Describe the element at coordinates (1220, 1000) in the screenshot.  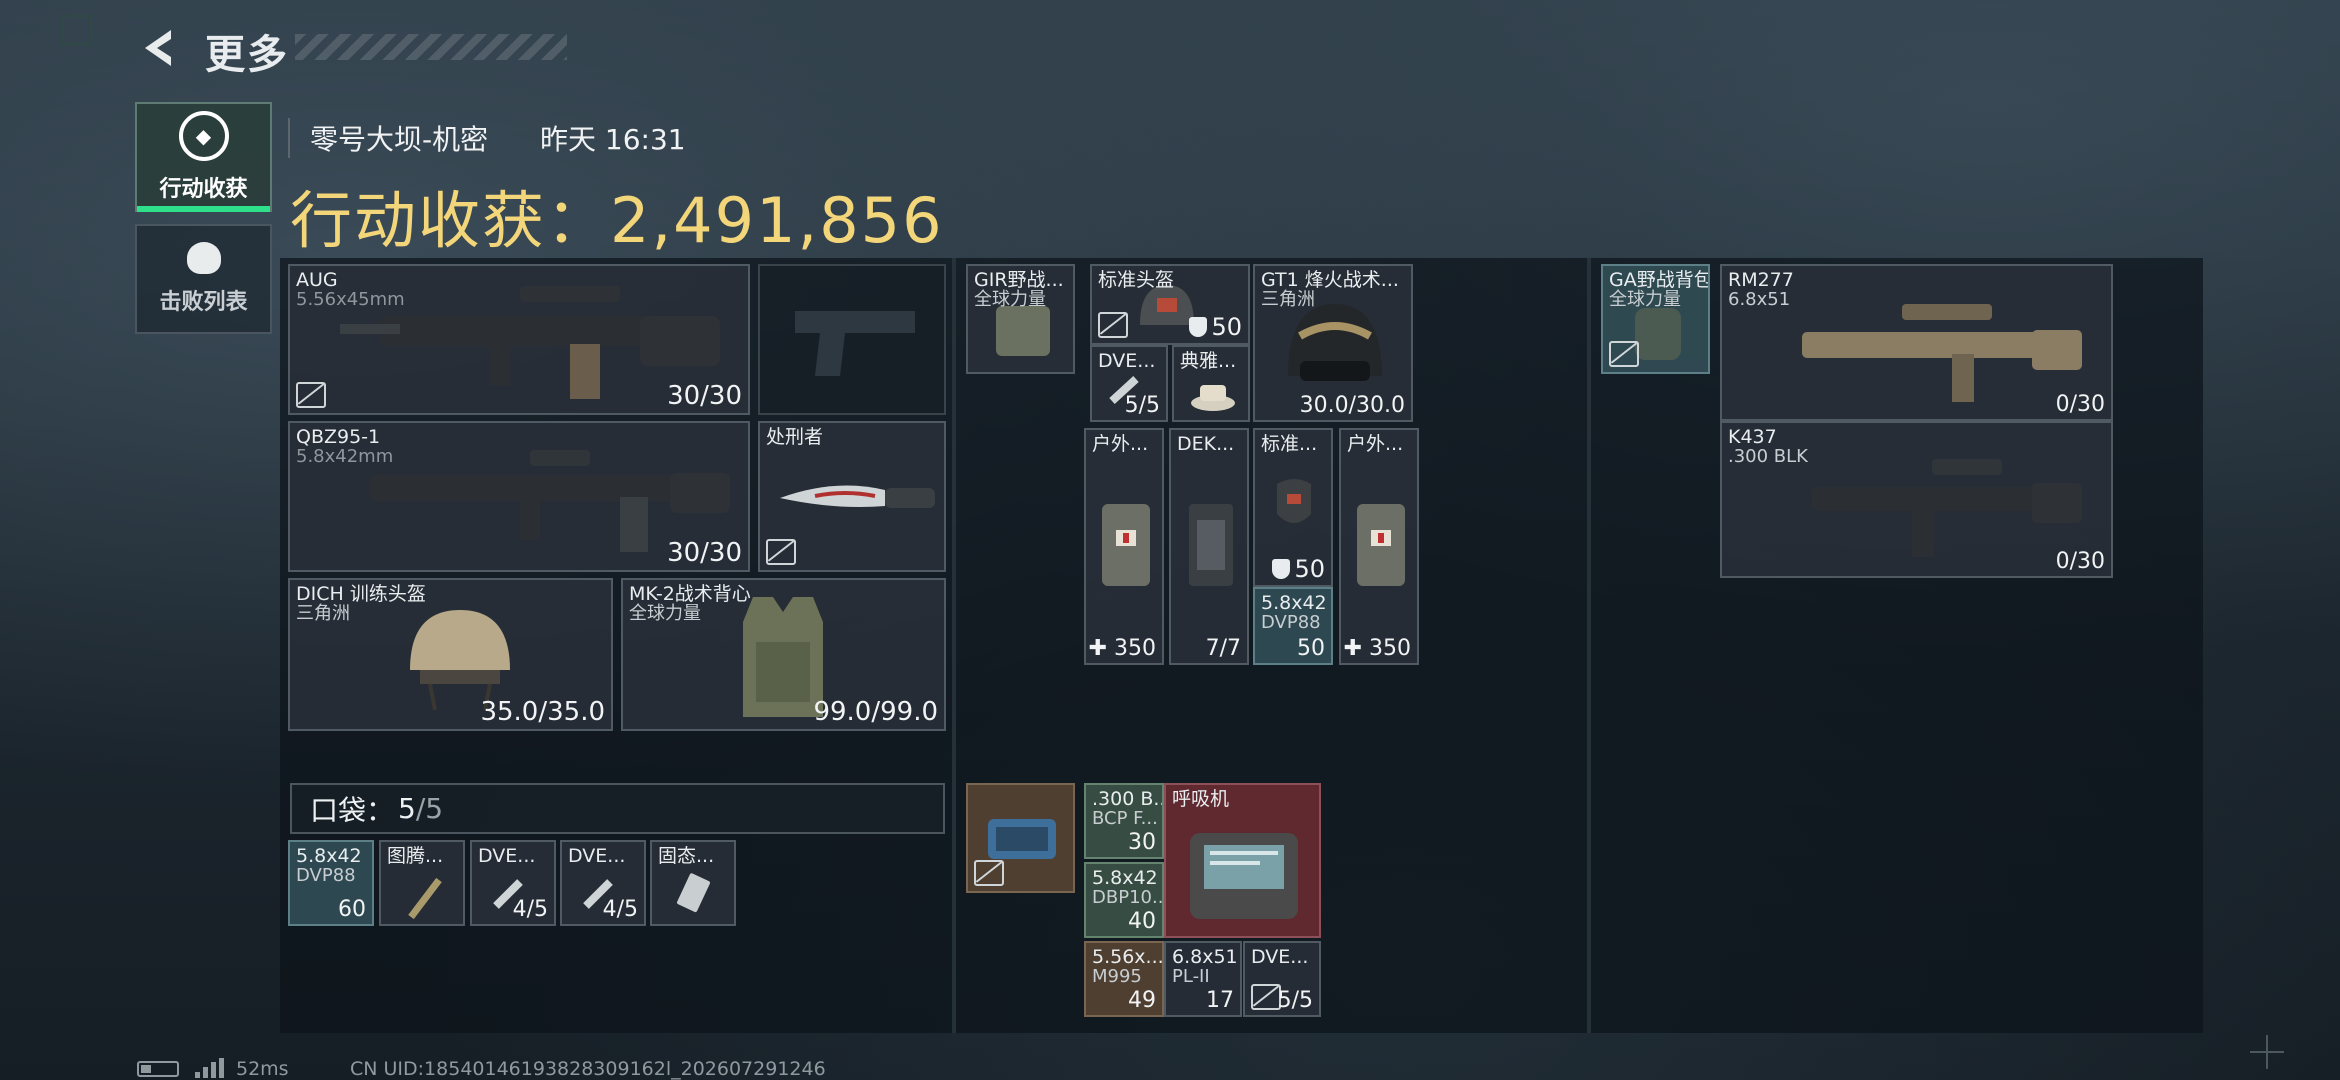
I see `item-count: 17` at that location.